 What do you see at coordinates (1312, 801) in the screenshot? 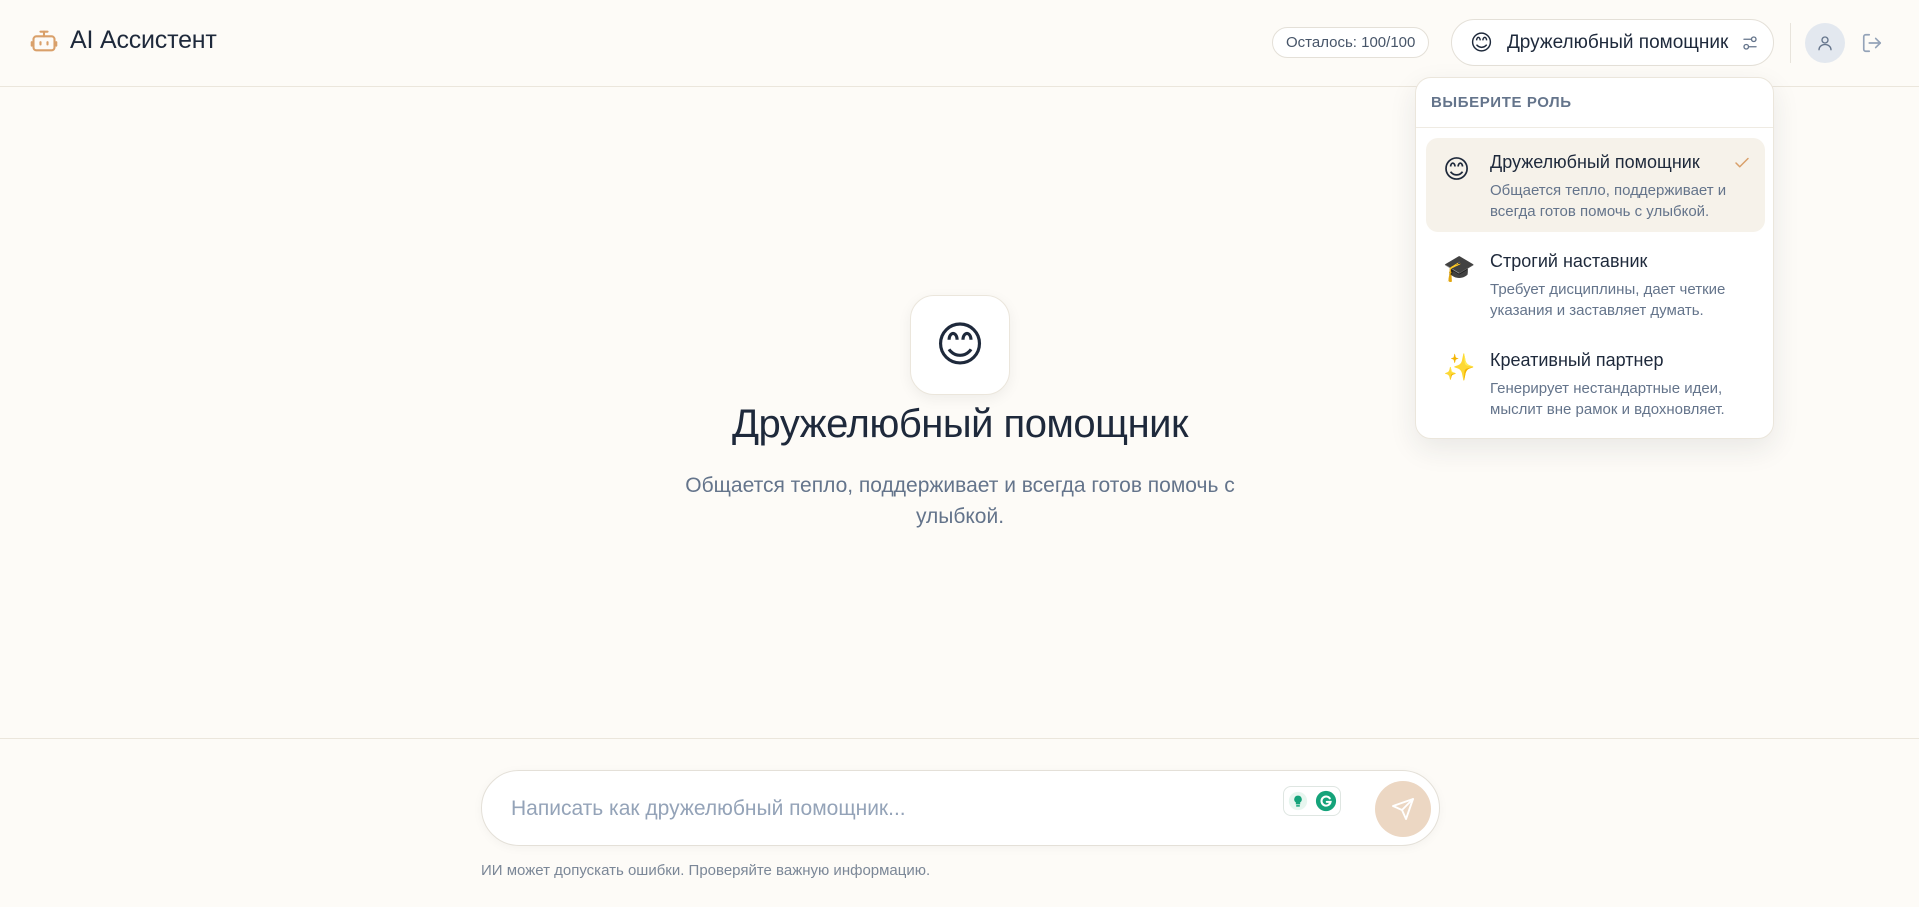
I see `extension-badges` at bounding box center [1312, 801].